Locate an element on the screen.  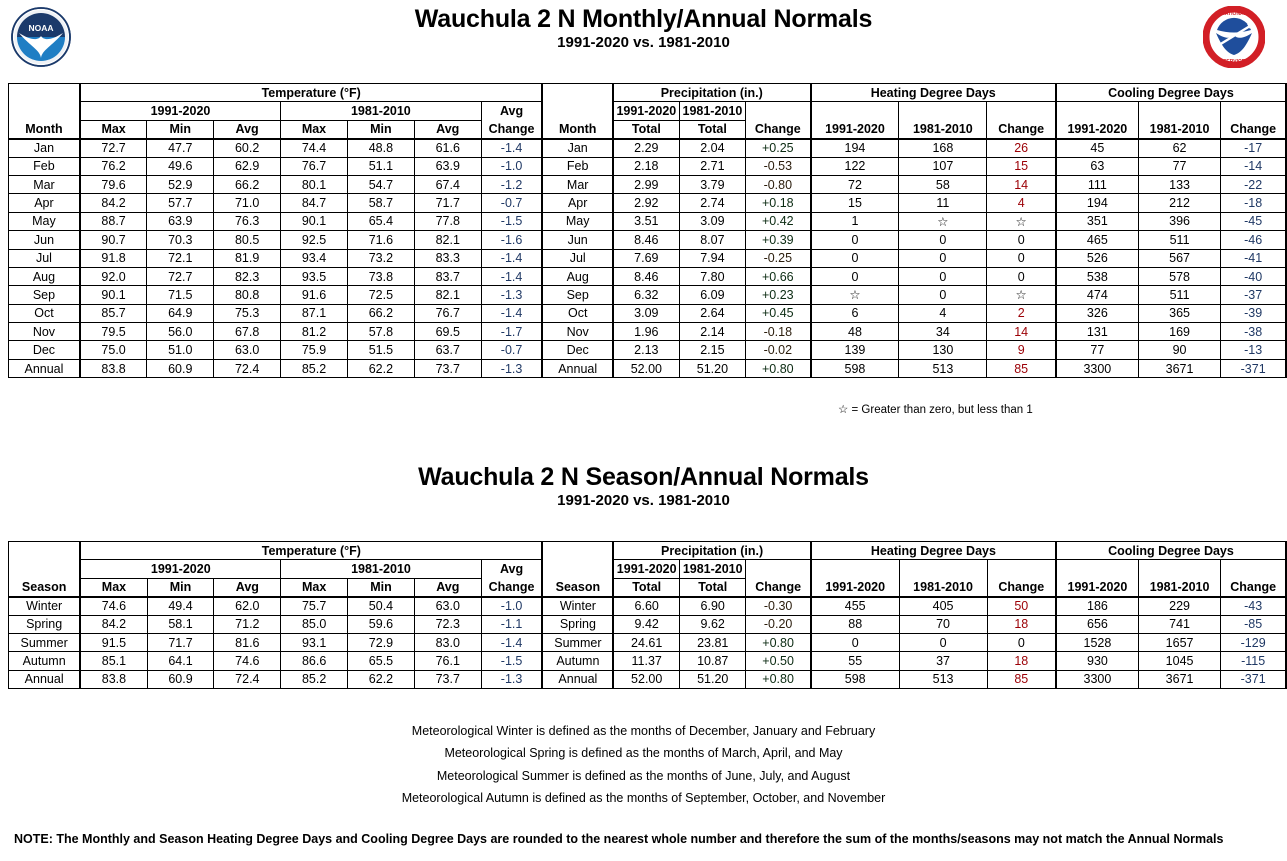
temp-old-max: 75.9 is located at coordinates (314, 350).